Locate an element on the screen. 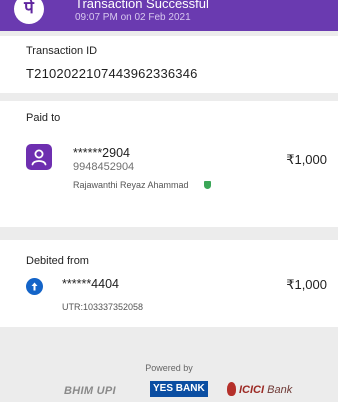 The width and height of the screenshot is (338, 402). transaction-status-title: Transaction Successful is located at coordinates (142, 5).